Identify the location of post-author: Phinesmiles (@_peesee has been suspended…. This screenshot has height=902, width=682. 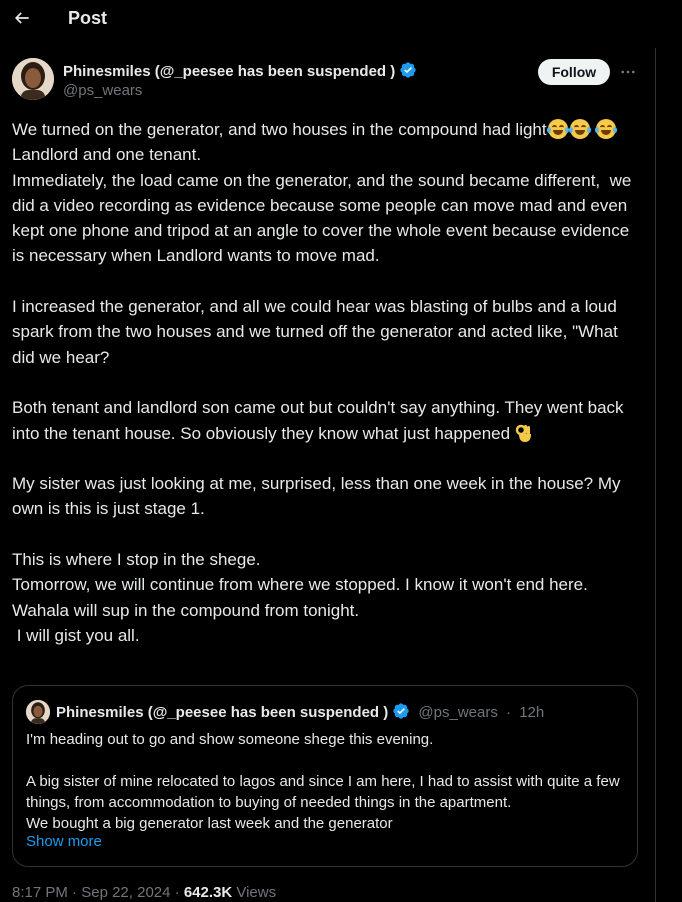
(332, 81).